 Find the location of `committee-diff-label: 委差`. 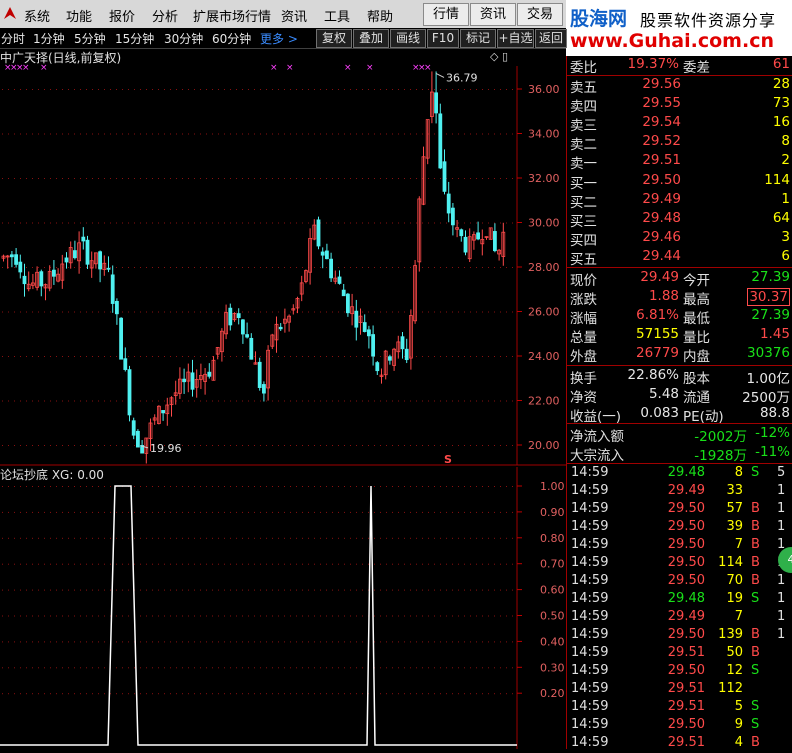

committee-diff-label: 委差 is located at coordinates (696, 68).